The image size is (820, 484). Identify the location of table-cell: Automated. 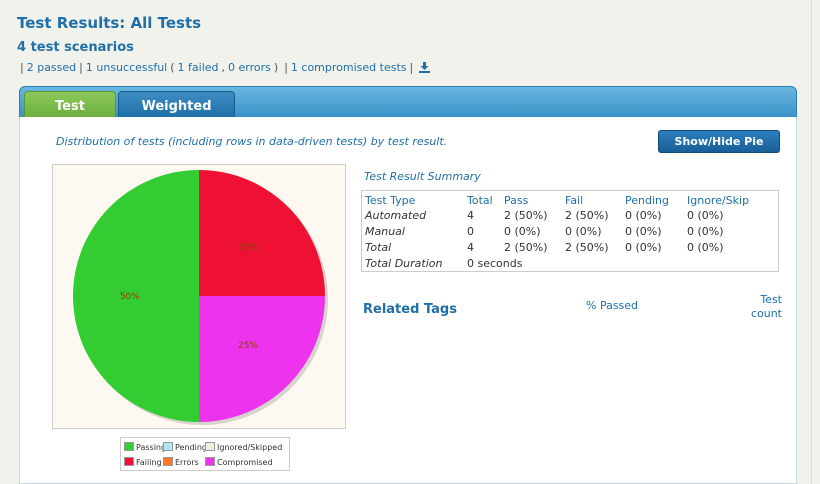
(396, 215).